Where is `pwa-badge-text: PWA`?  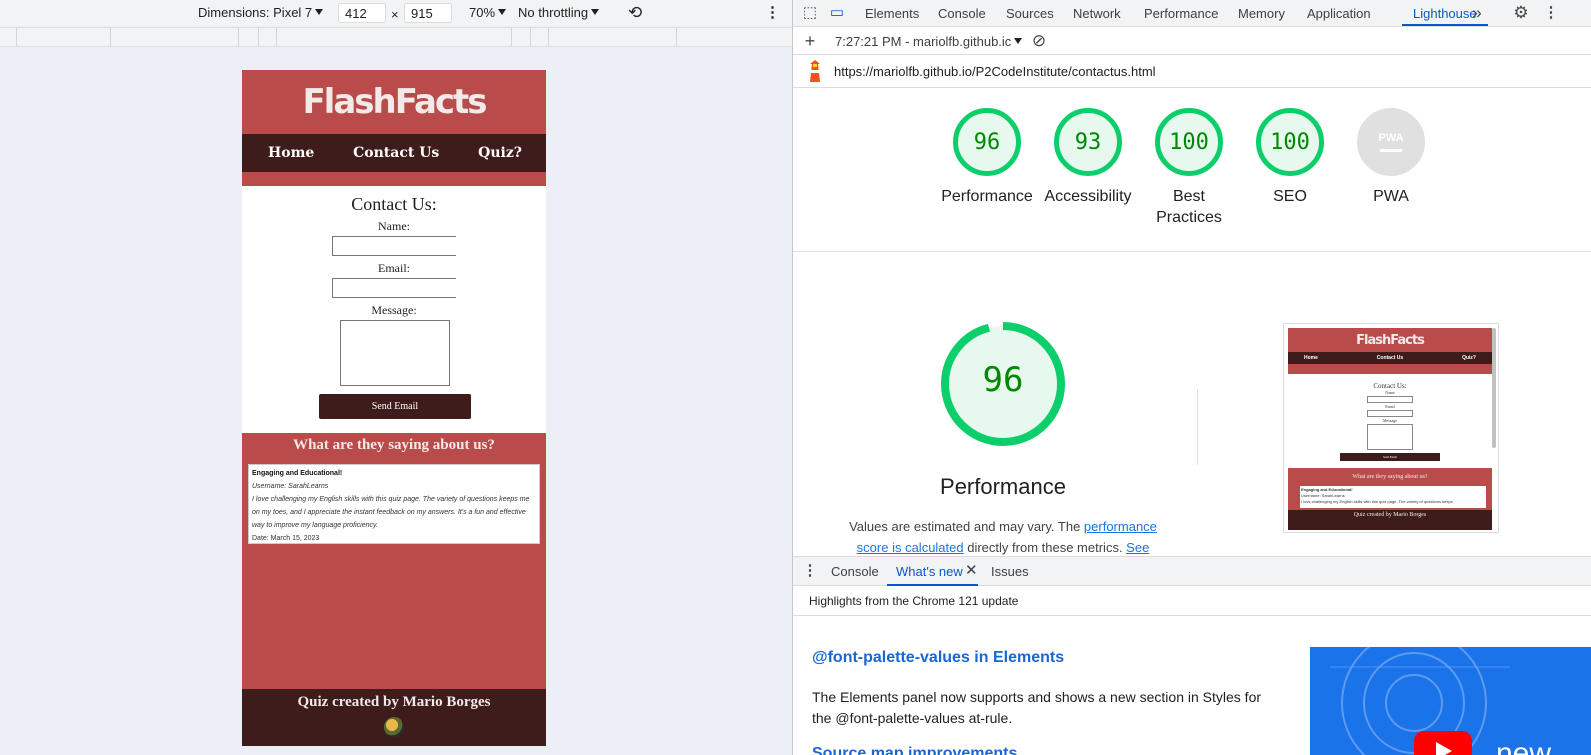
pwa-badge-text: PWA is located at coordinates (1391, 138).